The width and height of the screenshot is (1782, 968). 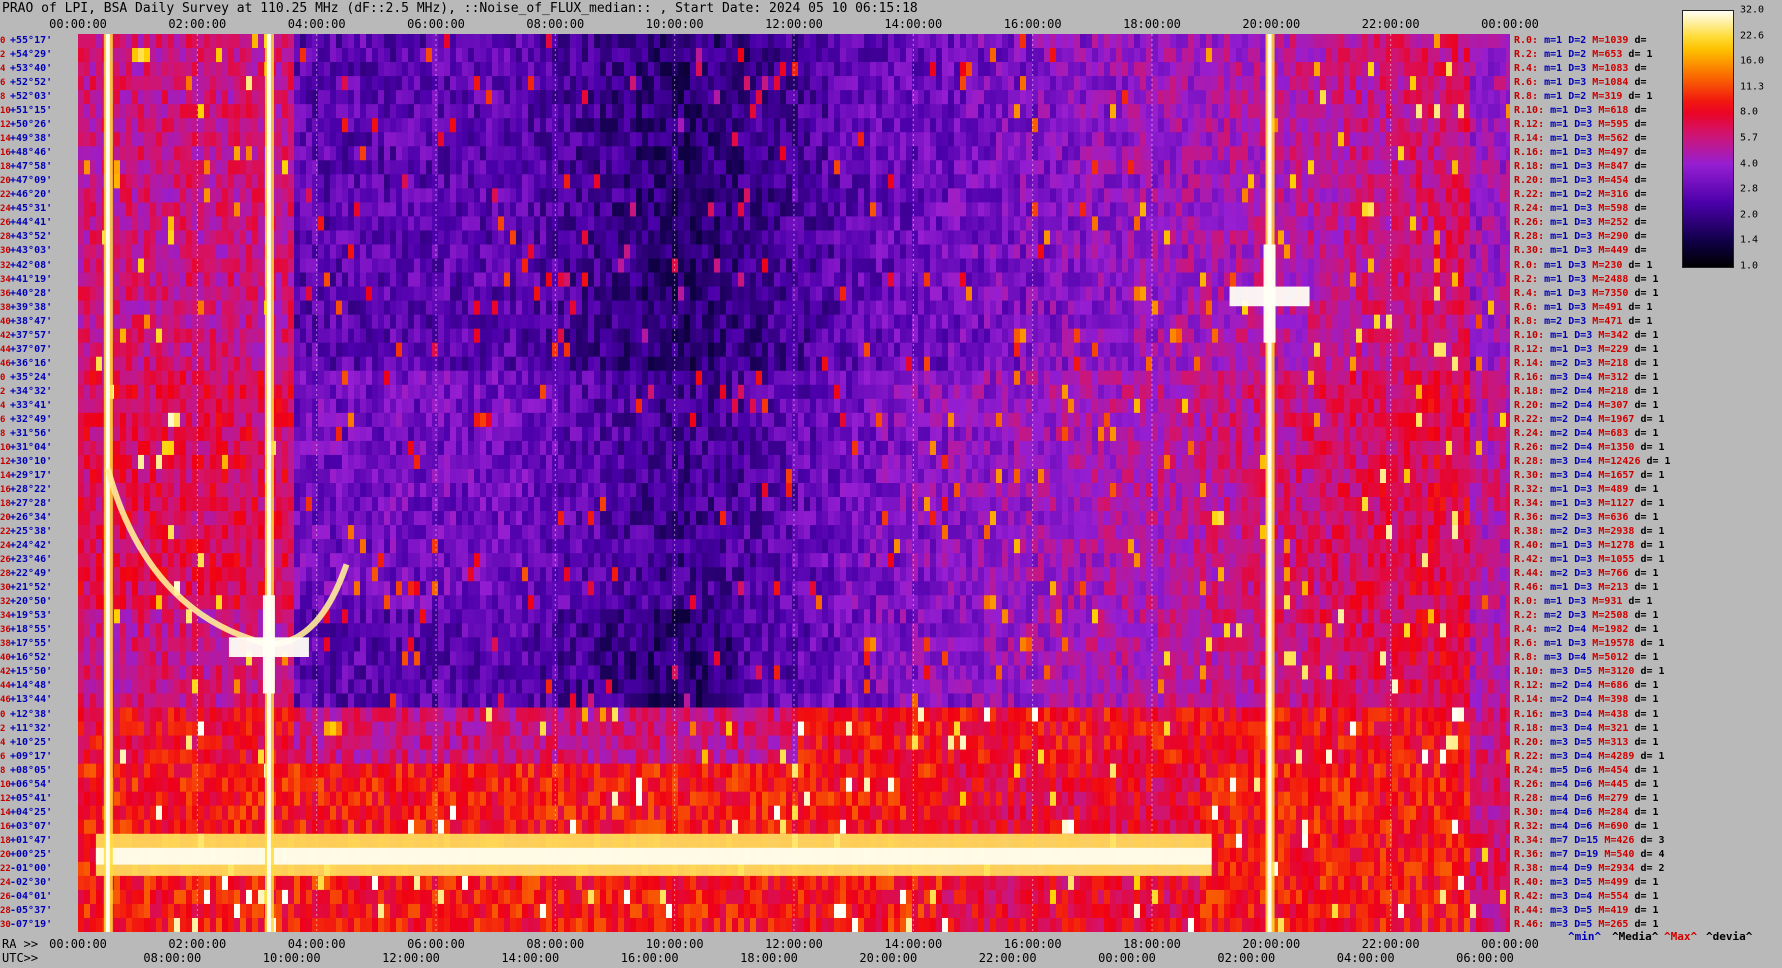 What do you see at coordinates (26, 812) in the screenshot?
I see `declination-label: 14+04°25'` at bounding box center [26, 812].